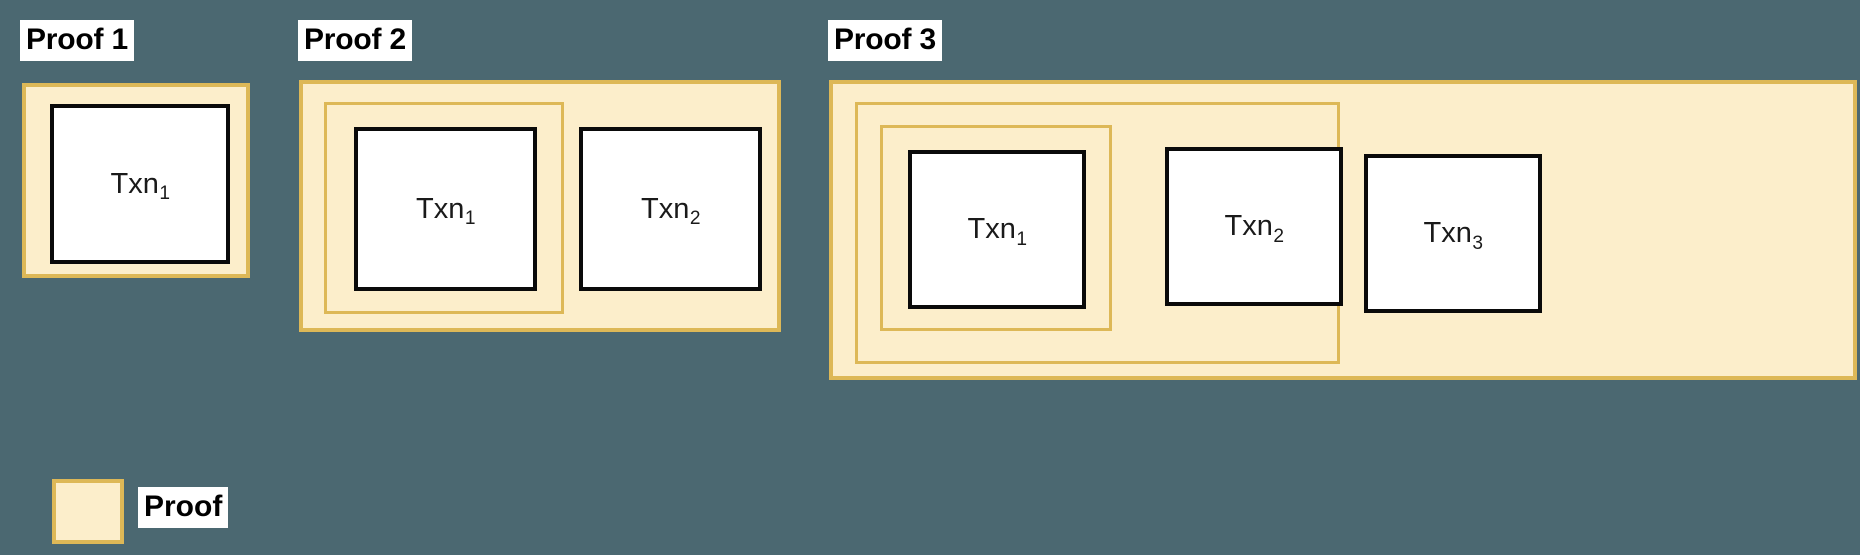 The width and height of the screenshot is (1860, 555). I want to click on group-label-proof-3: Proof 3, so click(885, 40).